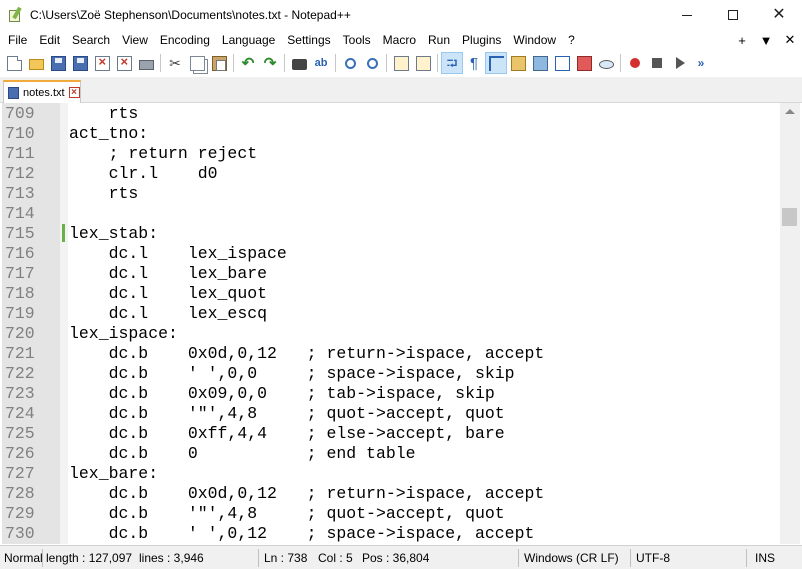 The image size is (802, 569). What do you see at coordinates (390, 174) in the screenshot?
I see `code-line: 712 clr.l d0` at bounding box center [390, 174].